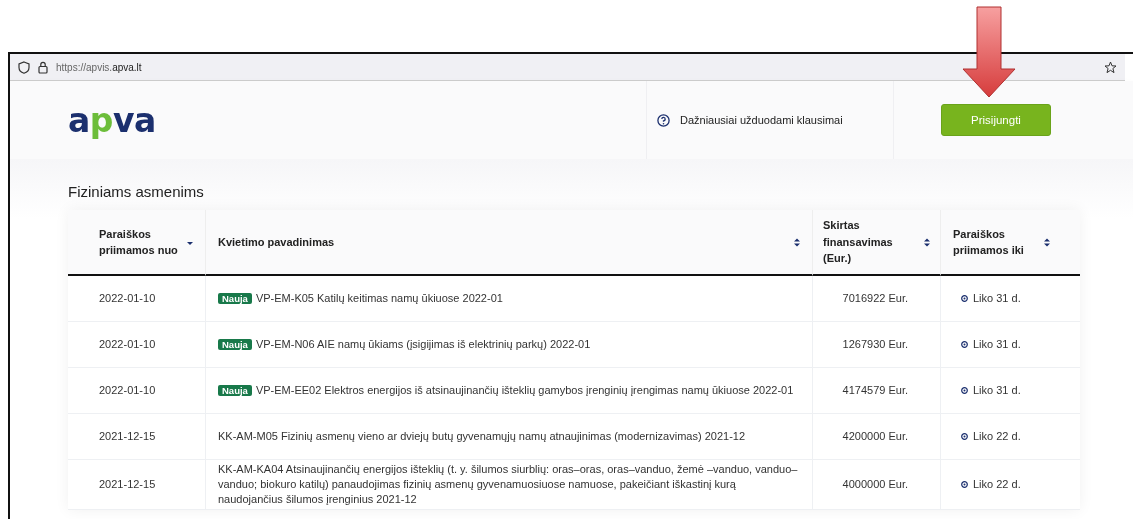  I want to click on logo: apva, so click(112, 120).